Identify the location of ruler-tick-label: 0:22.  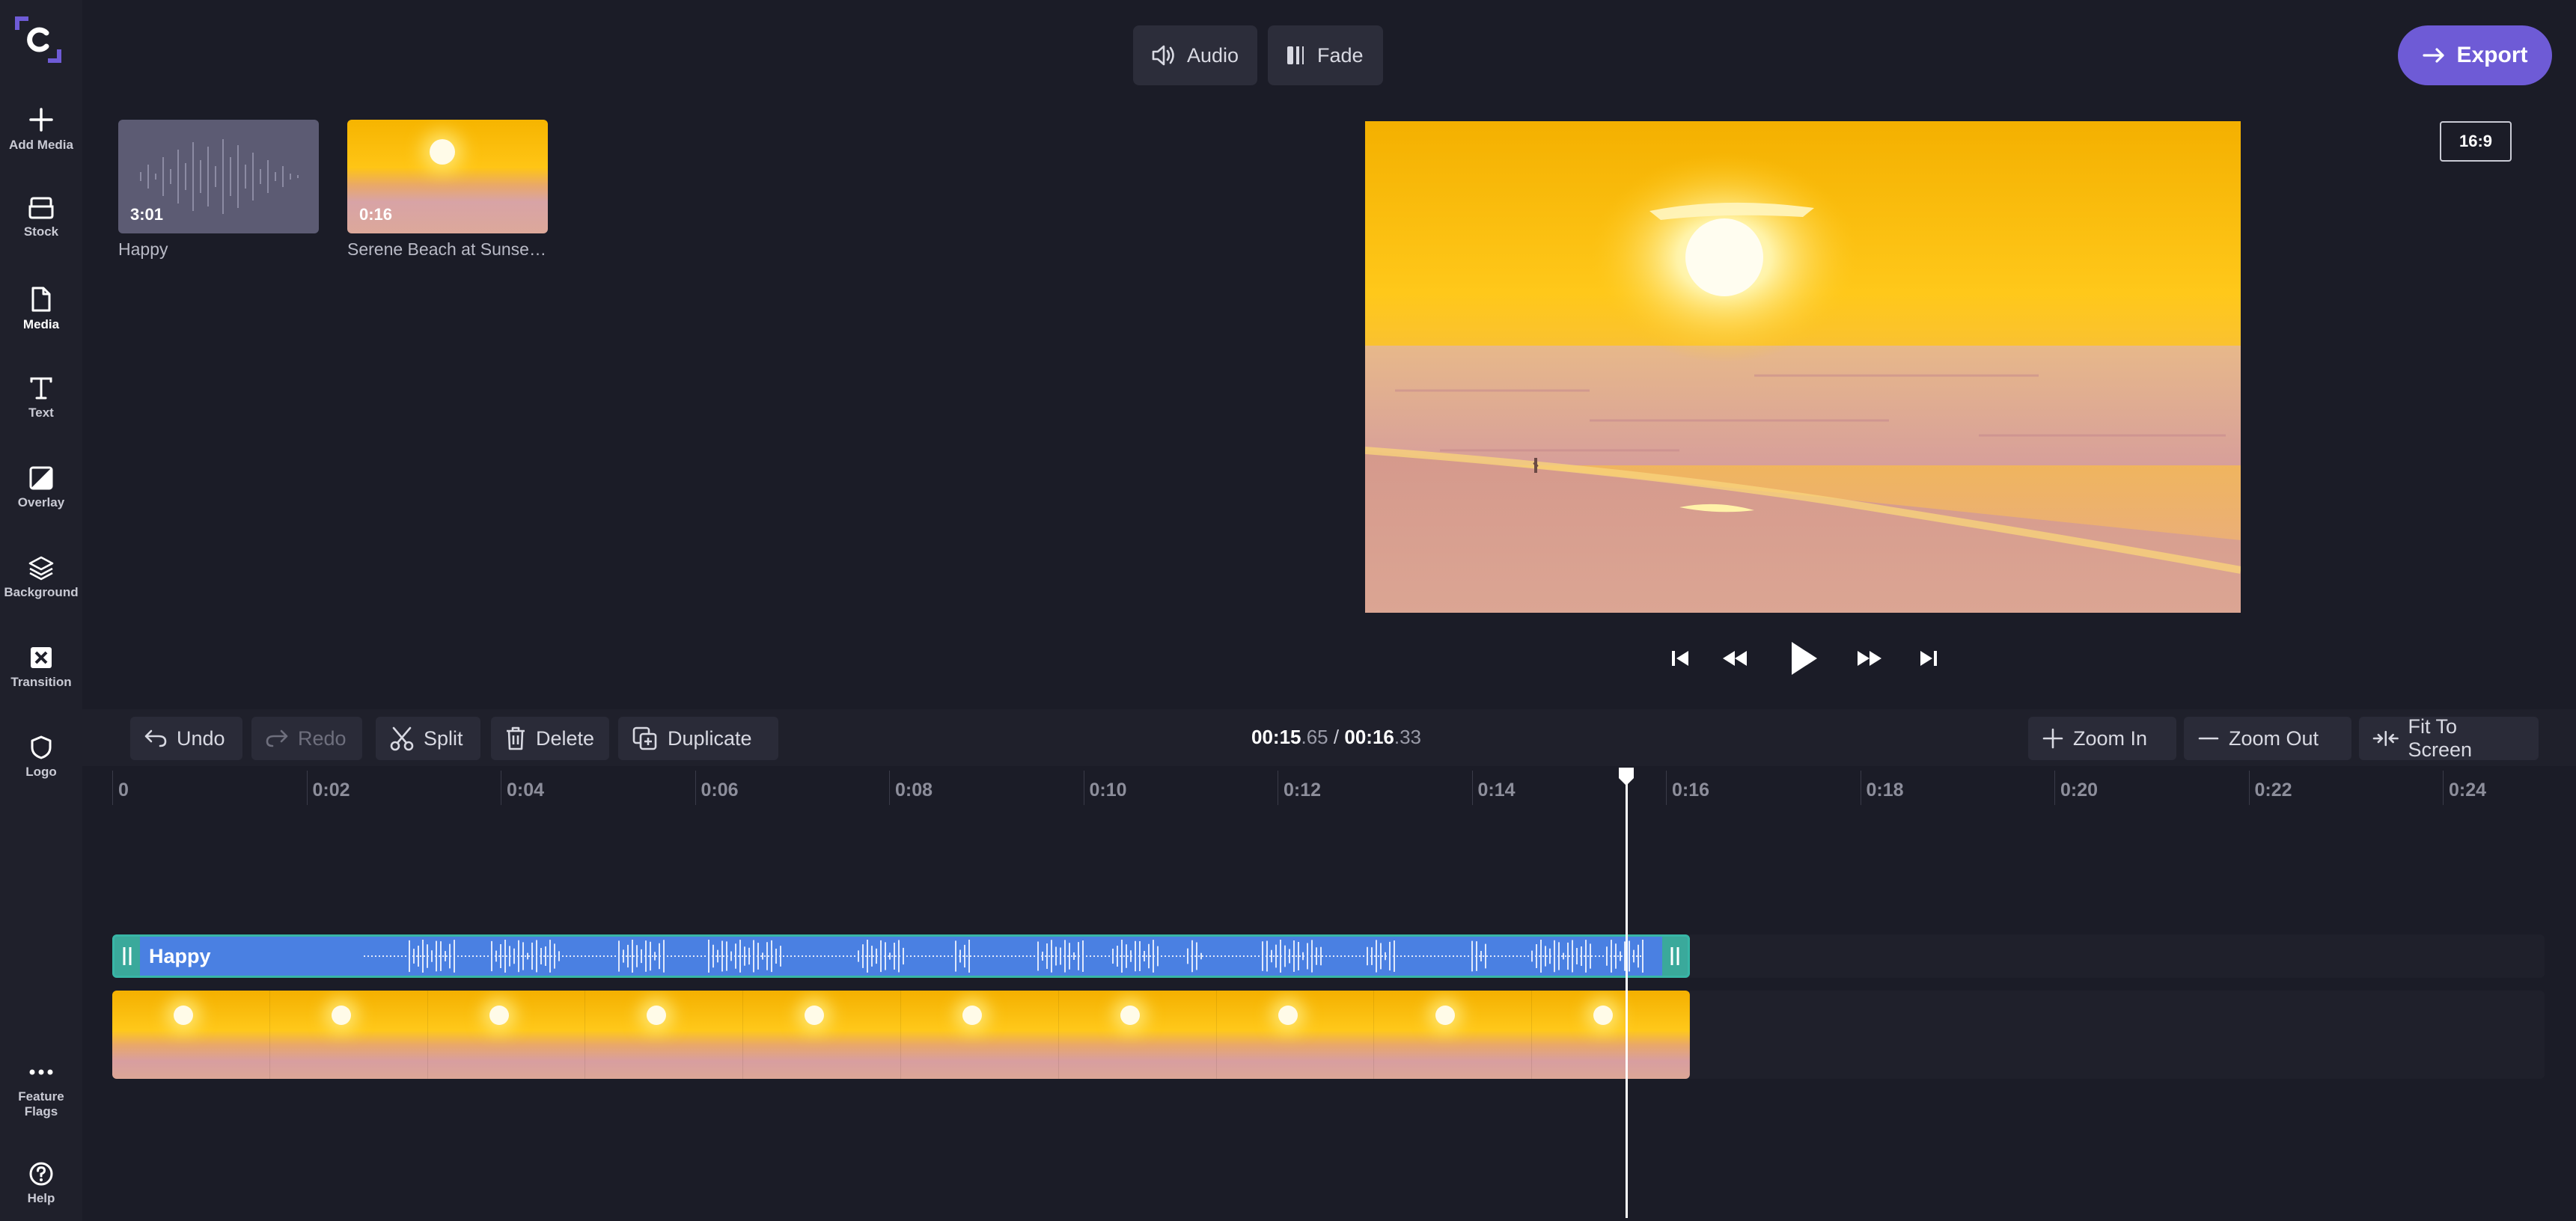
(2273, 790).